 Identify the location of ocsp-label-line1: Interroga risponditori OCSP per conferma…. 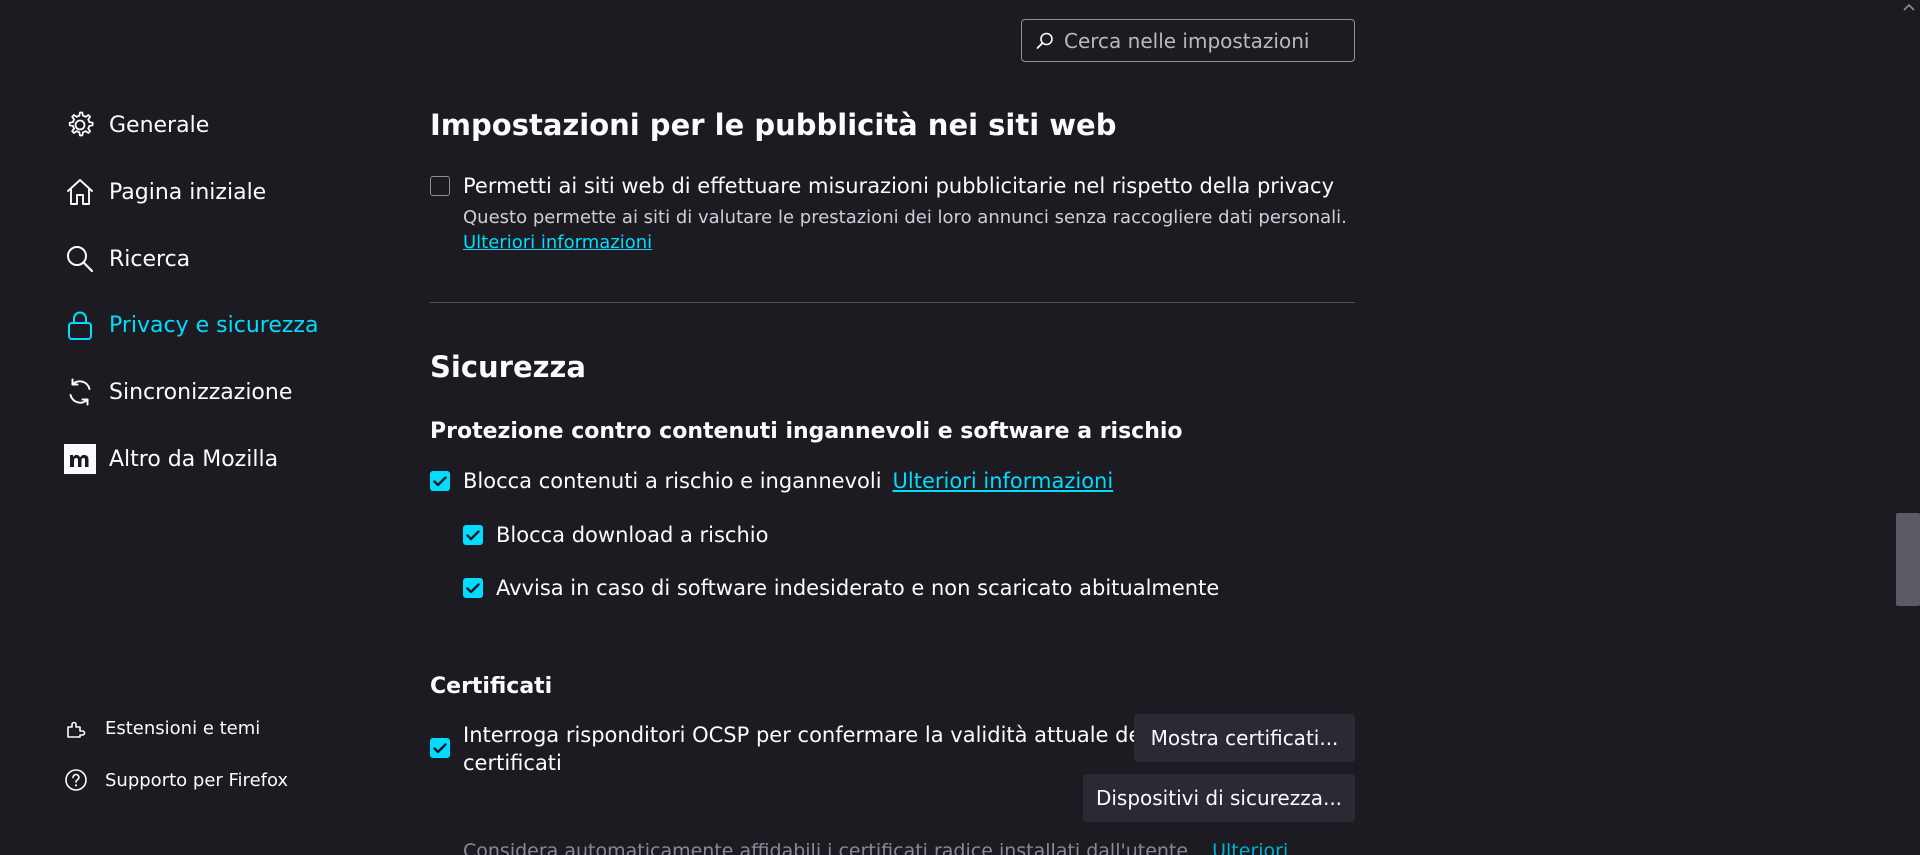
(805, 735).